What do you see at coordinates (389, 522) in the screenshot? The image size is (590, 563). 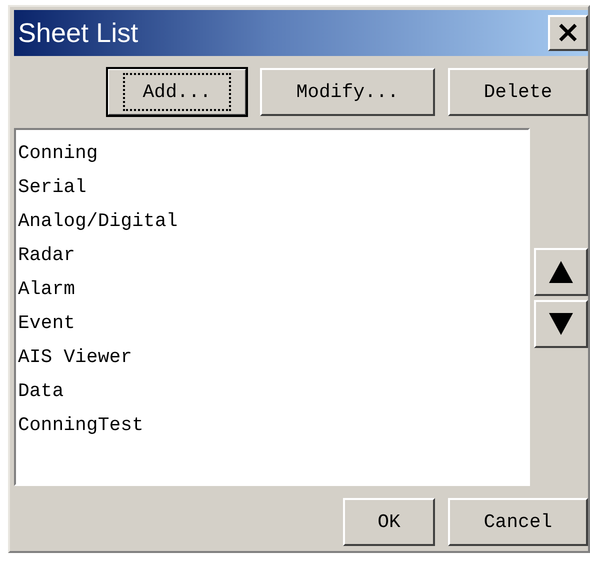 I see `dialog-button: OK` at bounding box center [389, 522].